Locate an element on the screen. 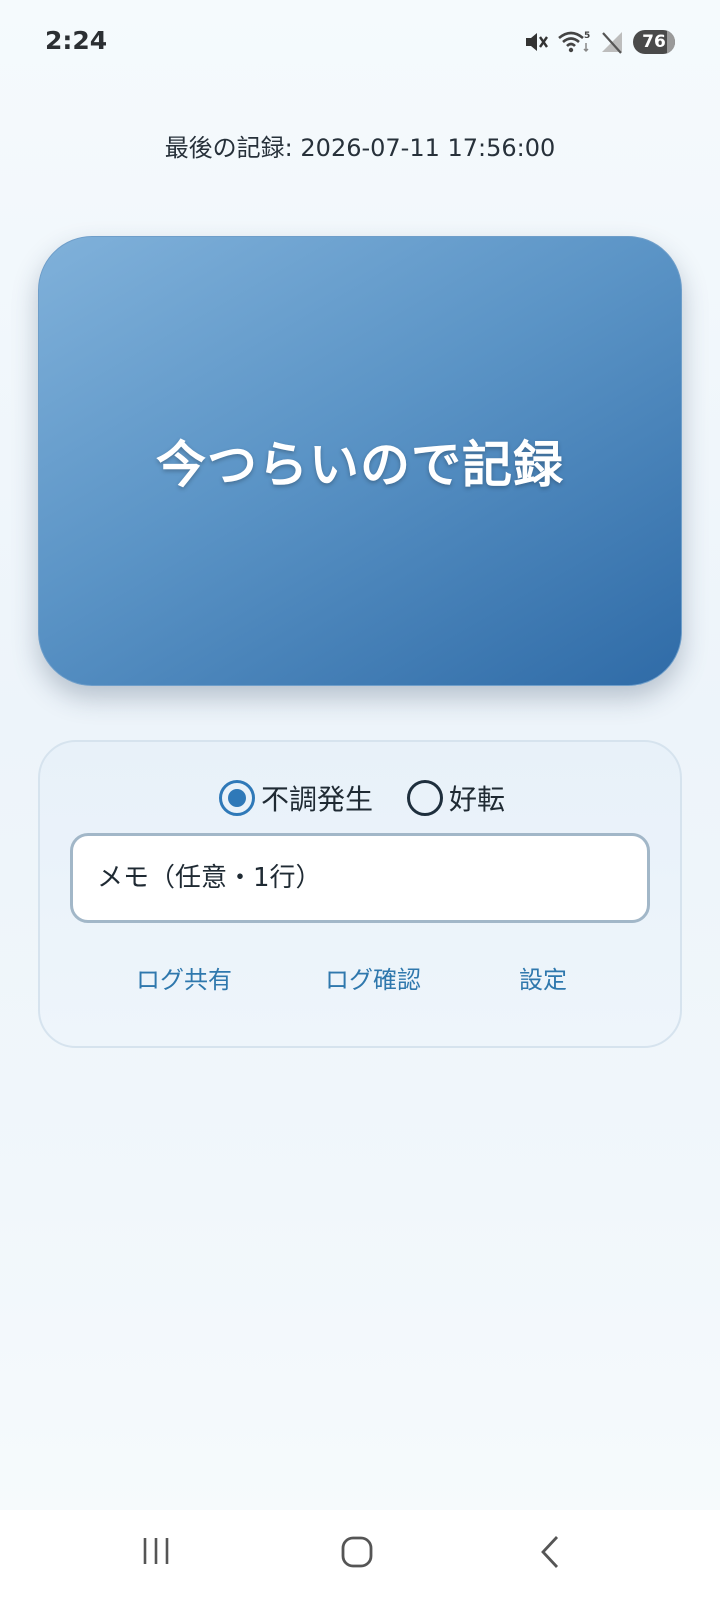  battery-indicator: 76 is located at coordinates (654, 42).